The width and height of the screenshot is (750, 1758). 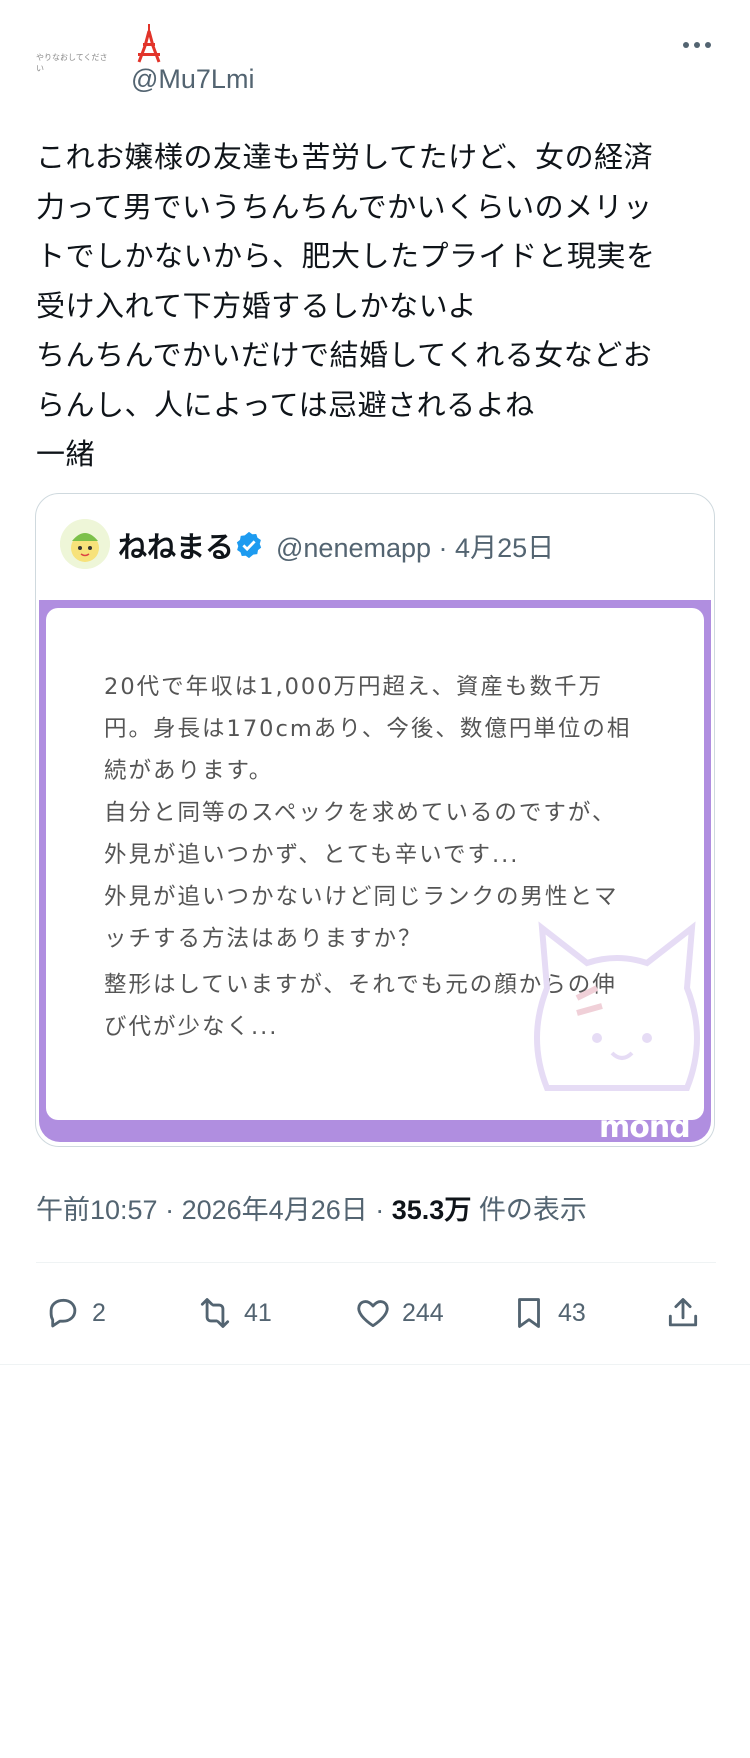 What do you see at coordinates (234, 1313) in the screenshot?
I see `repost-button: 41` at bounding box center [234, 1313].